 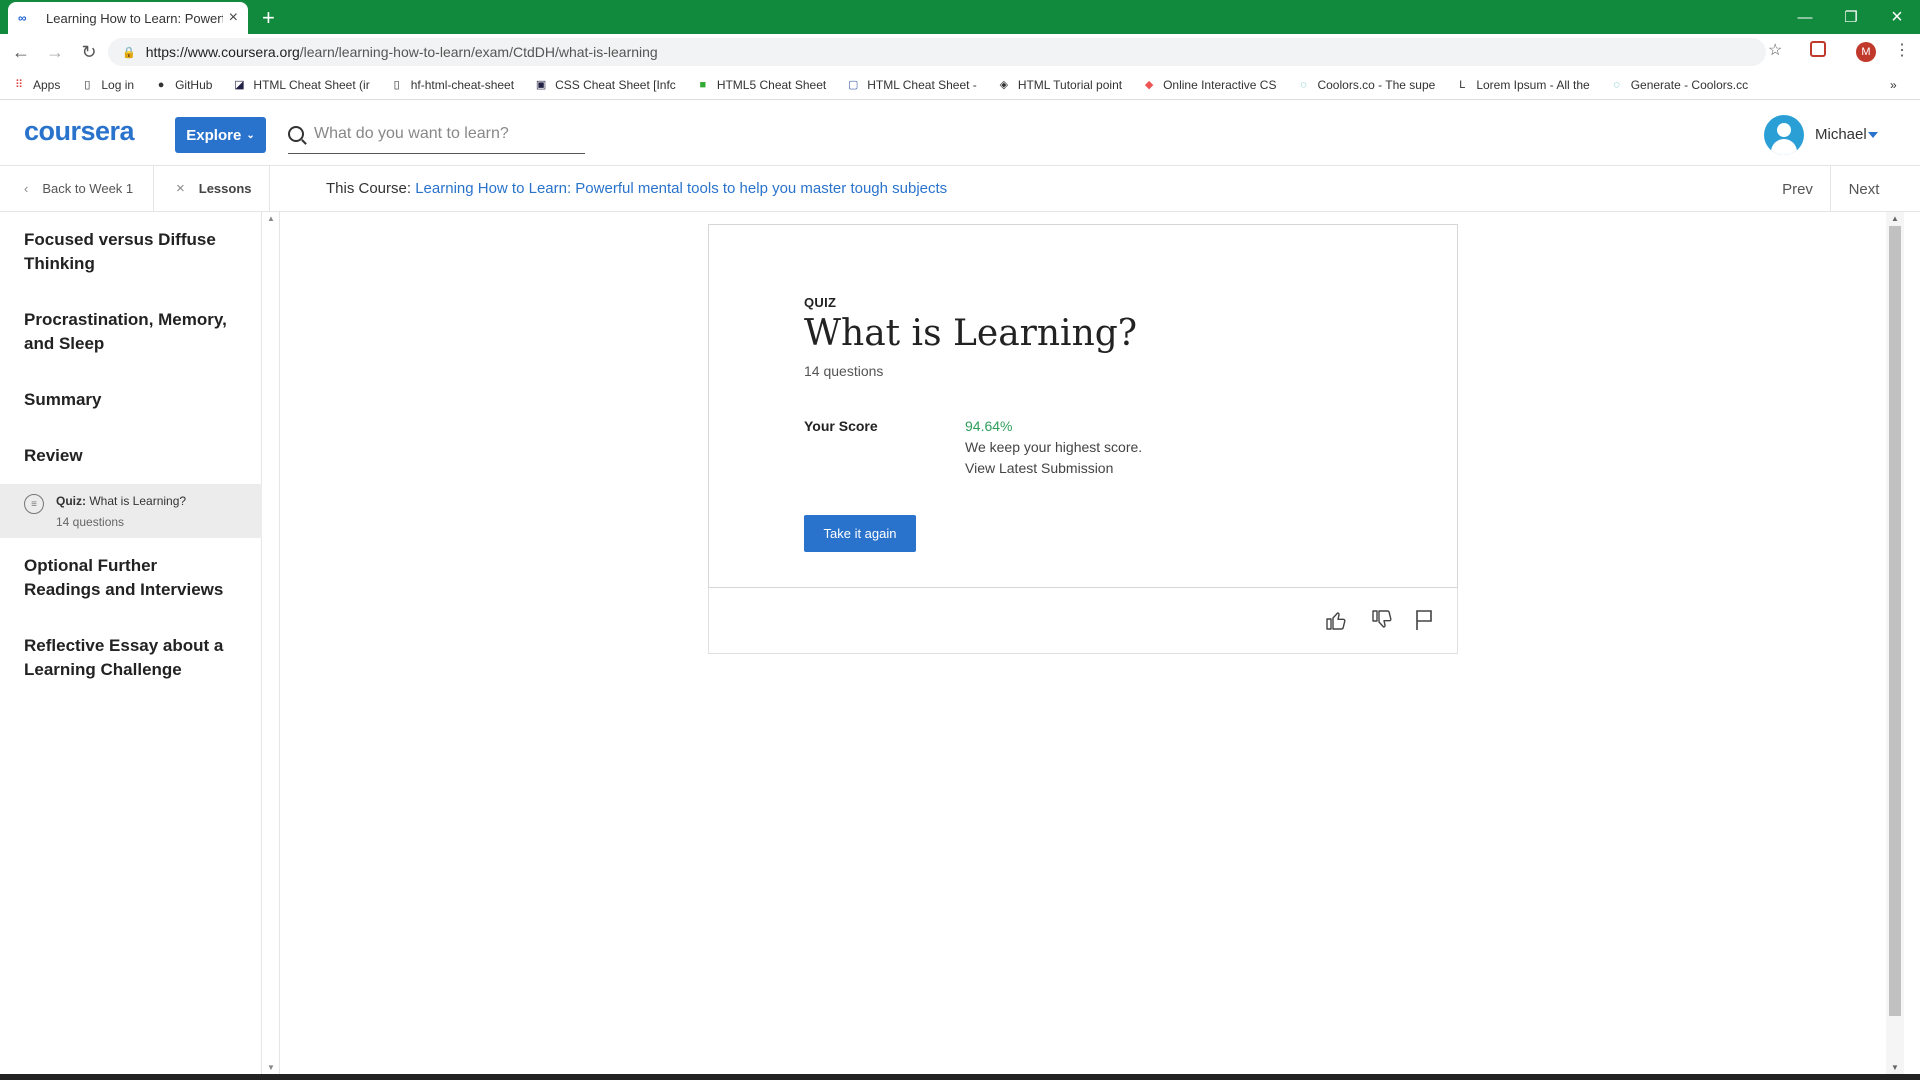 I want to click on search-placeholder: What do you want to learn?, so click(x=411, y=133).